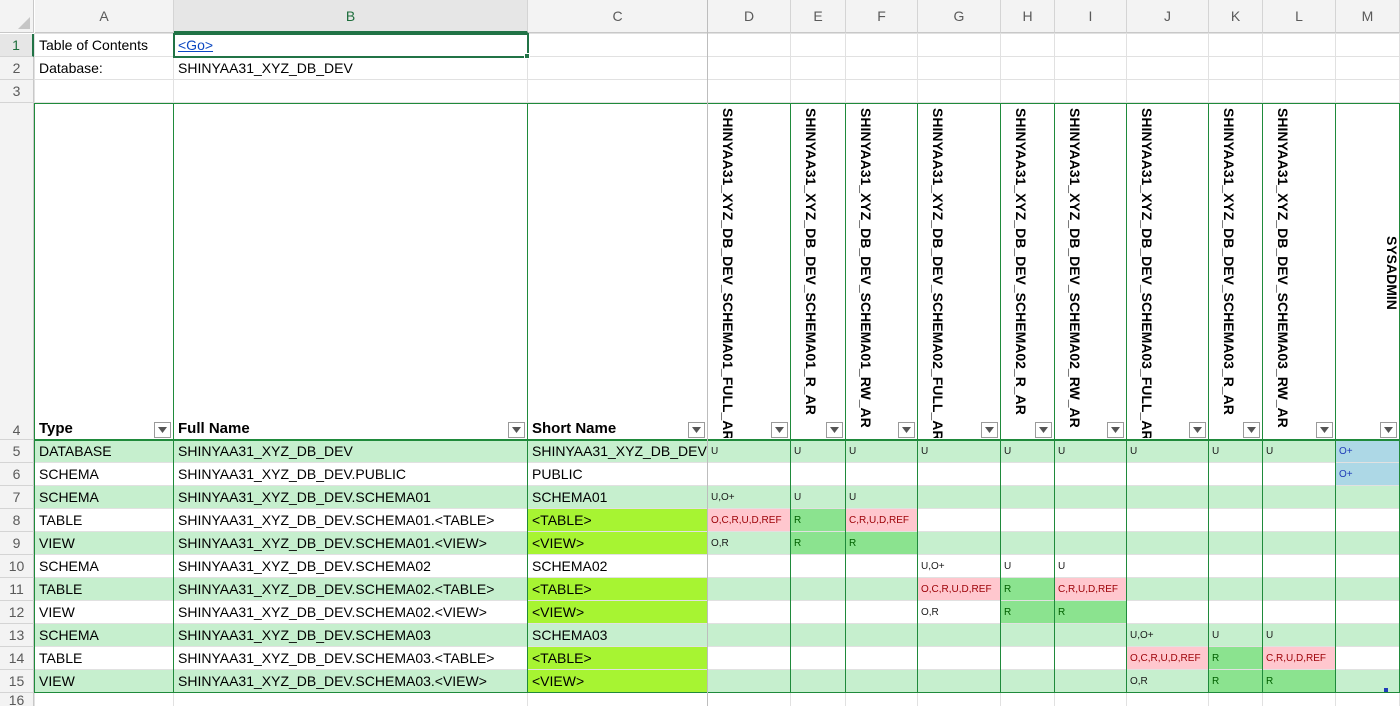  I want to click on cell-full-name: SHINYAA31_XYZ_DB_DEV.SCHEMA01, so click(351, 497).